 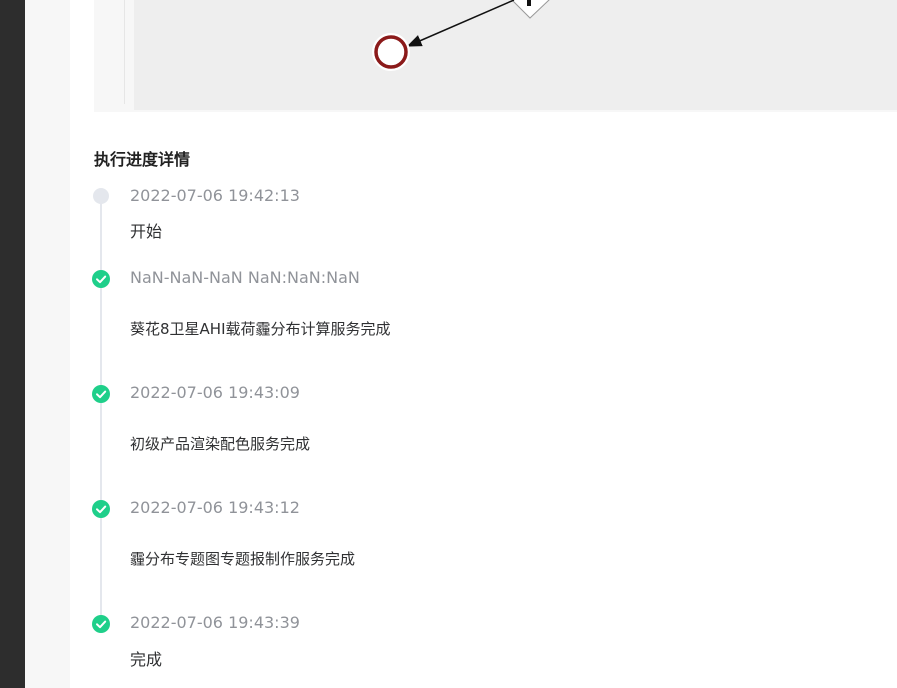 I want to click on left-rail, so click(x=12, y=344).